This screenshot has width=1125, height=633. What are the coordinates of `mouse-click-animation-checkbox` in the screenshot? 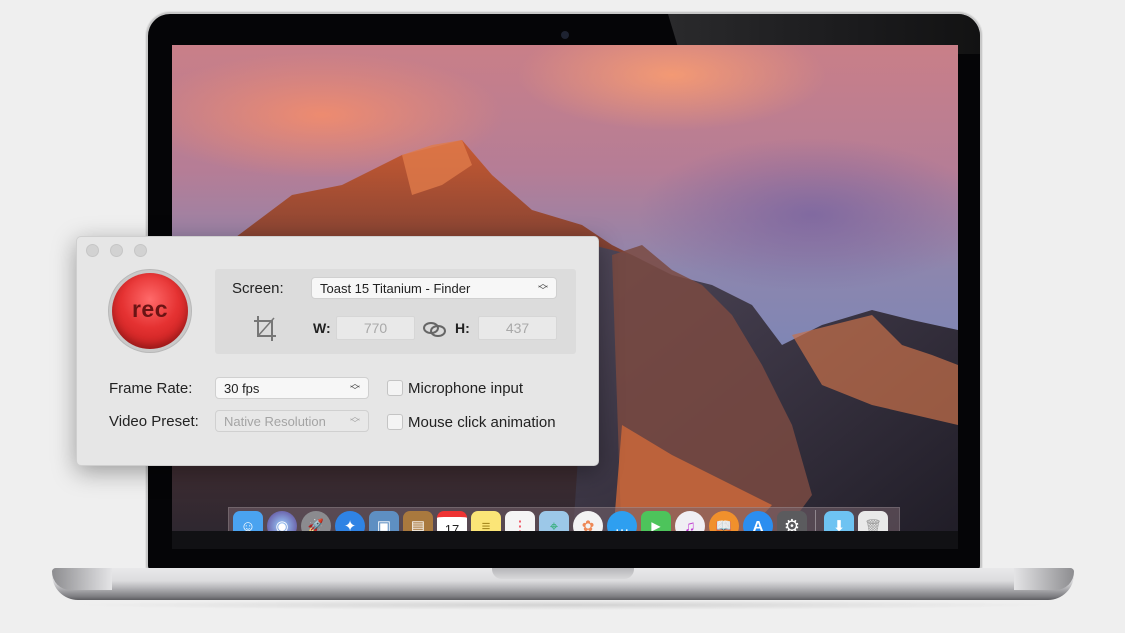 It's located at (395, 422).